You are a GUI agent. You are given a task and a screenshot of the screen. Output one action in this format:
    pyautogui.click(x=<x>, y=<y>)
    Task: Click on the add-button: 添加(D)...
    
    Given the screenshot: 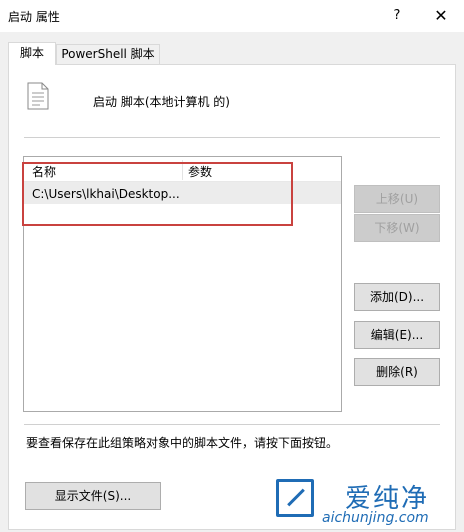 What is the action you would take?
    pyautogui.click(x=397, y=297)
    